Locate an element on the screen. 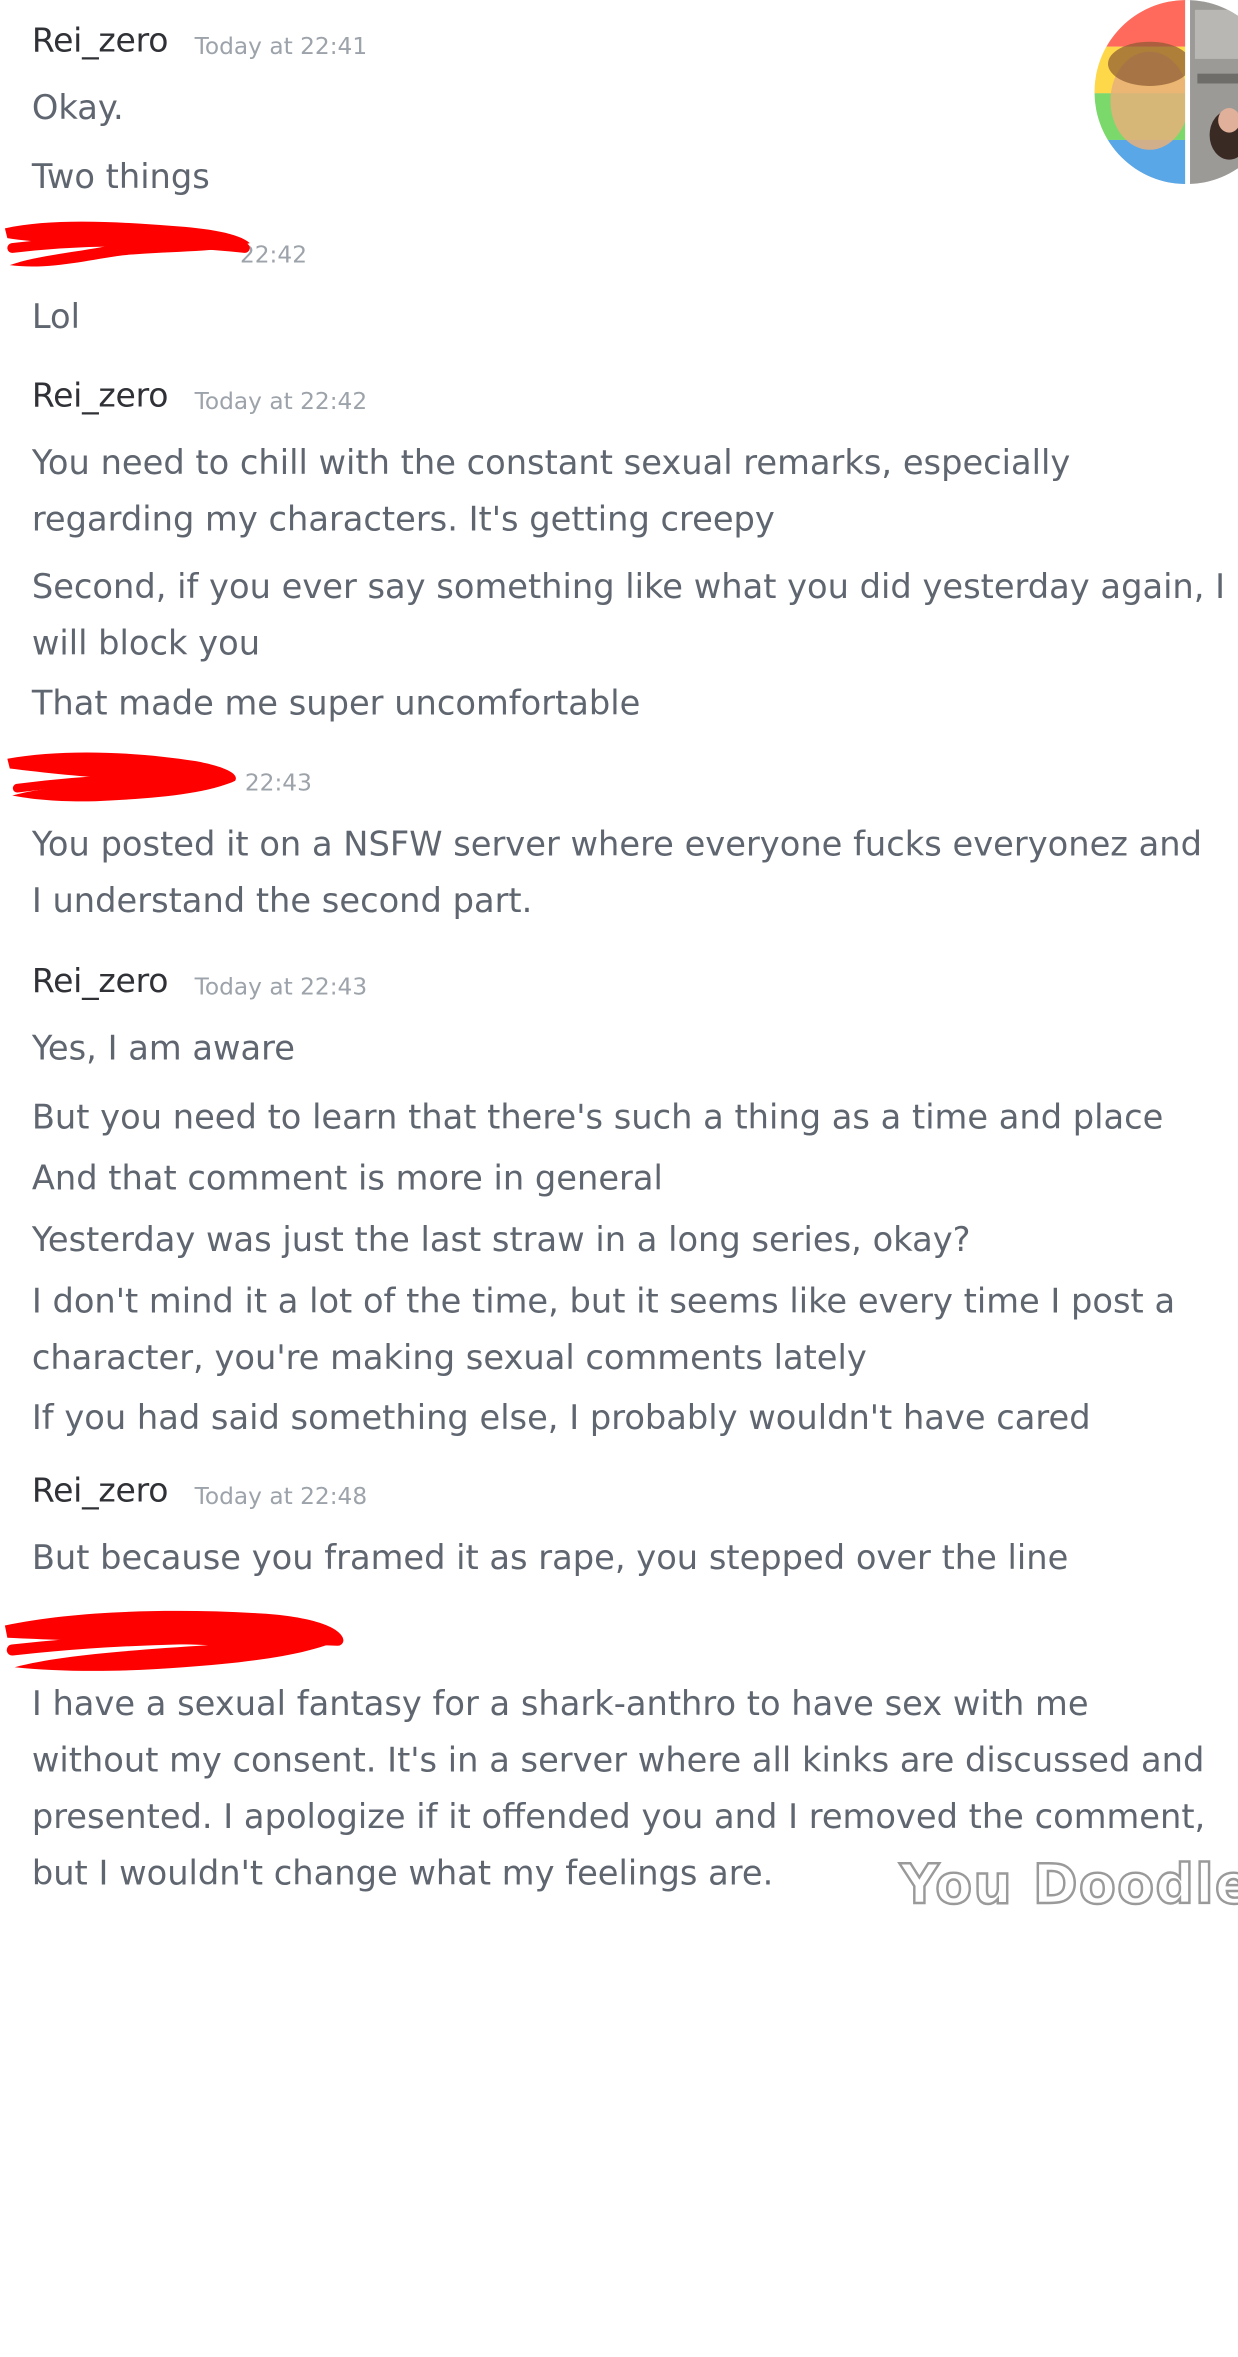 The width and height of the screenshot is (1238, 2357). message-timestamp: Today at 22:48 is located at coordinates (281, 1497).